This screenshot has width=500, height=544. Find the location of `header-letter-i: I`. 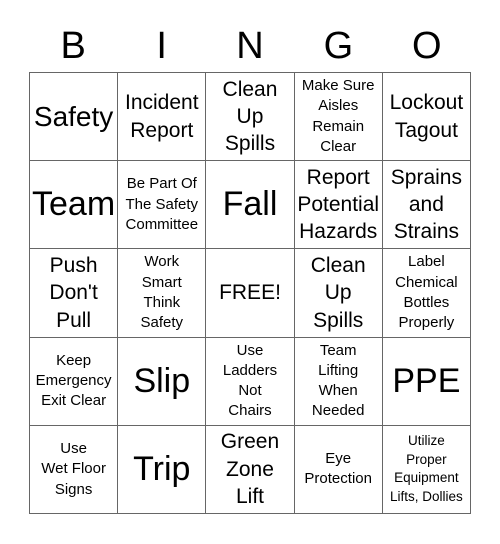

header-letter-i: I is located at coordinates (161, 46).